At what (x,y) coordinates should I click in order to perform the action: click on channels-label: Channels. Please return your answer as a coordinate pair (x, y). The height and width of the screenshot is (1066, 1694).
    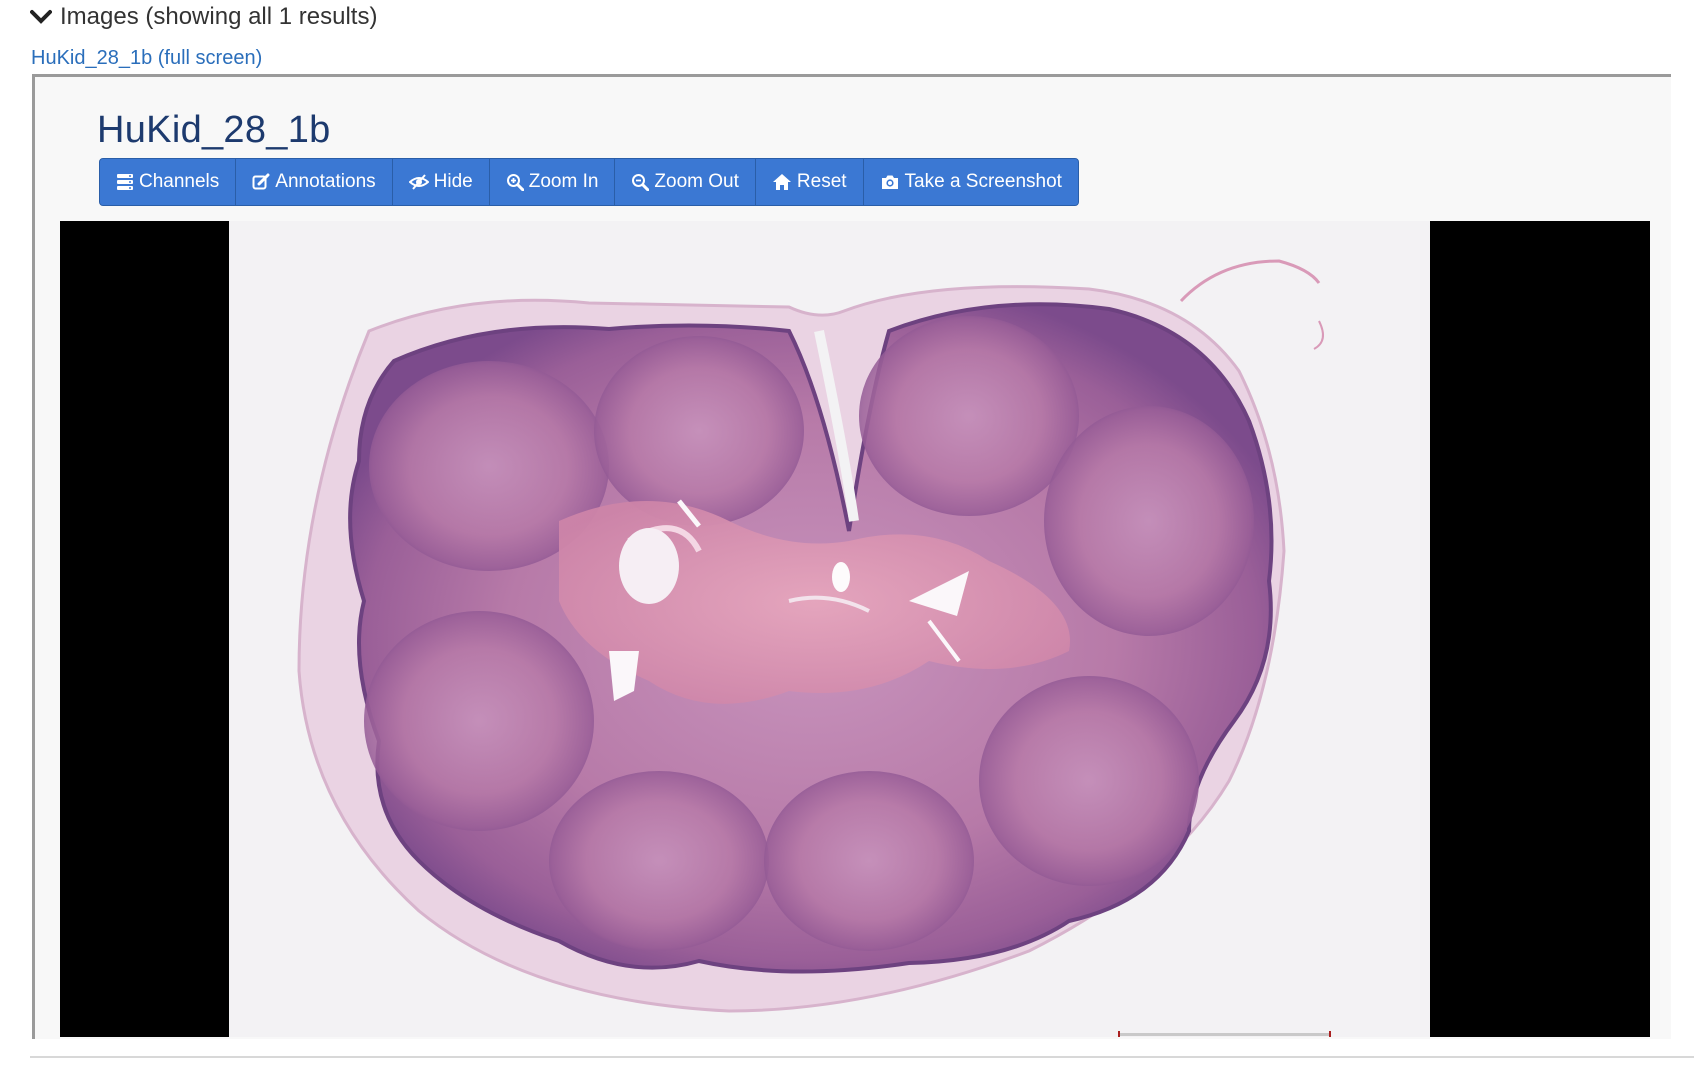
    Looking at the image, I should click on (179, 181).